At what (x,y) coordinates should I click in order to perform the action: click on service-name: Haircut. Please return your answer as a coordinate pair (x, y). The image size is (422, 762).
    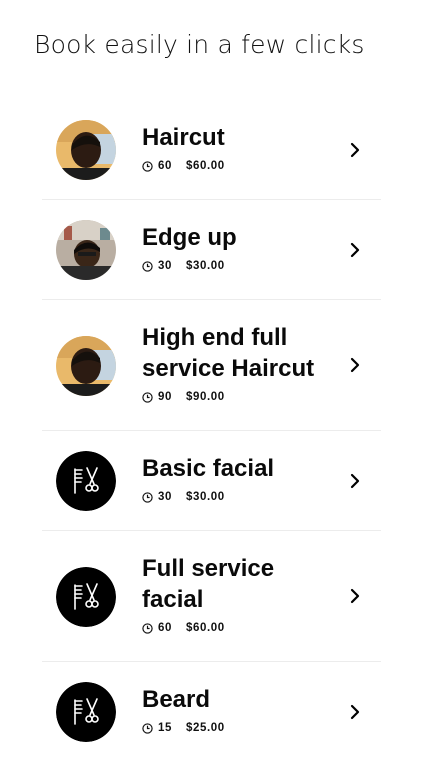
    Looking at the image, I should click on (183, 137).